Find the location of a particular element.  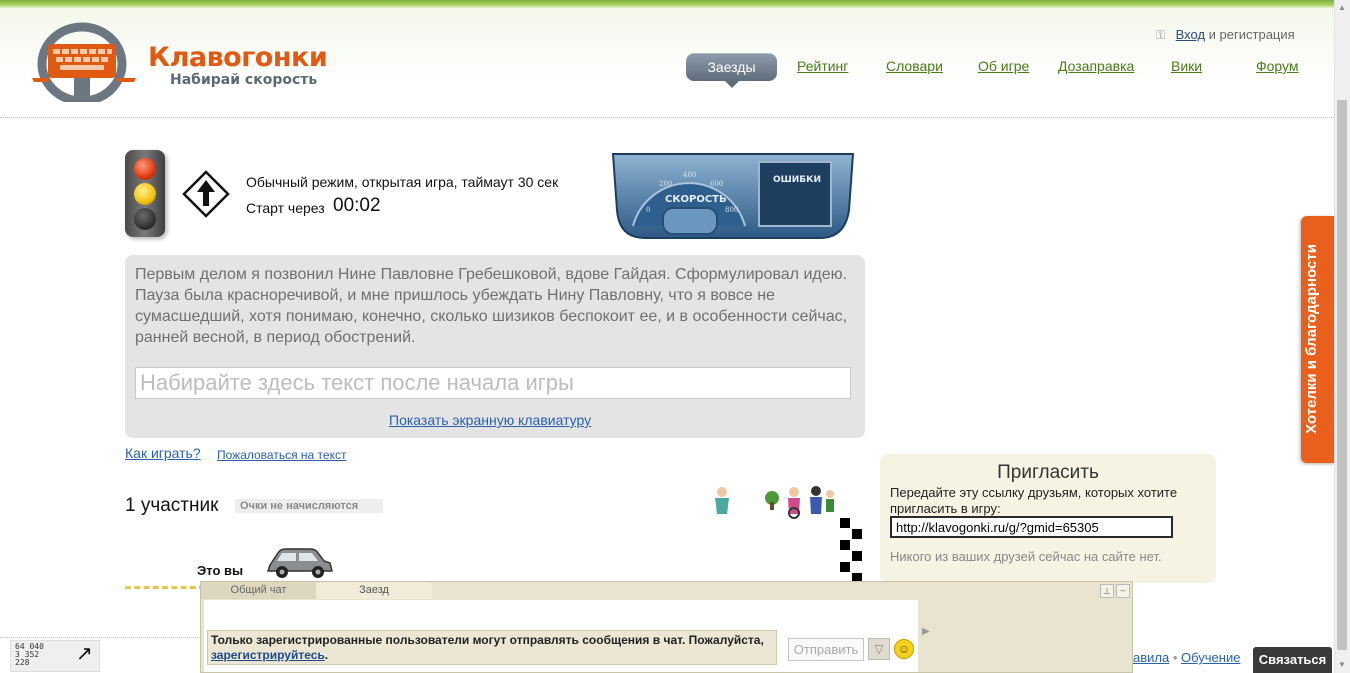

nav-item-dictionaries: Словари is located at coordinates (914, 66).